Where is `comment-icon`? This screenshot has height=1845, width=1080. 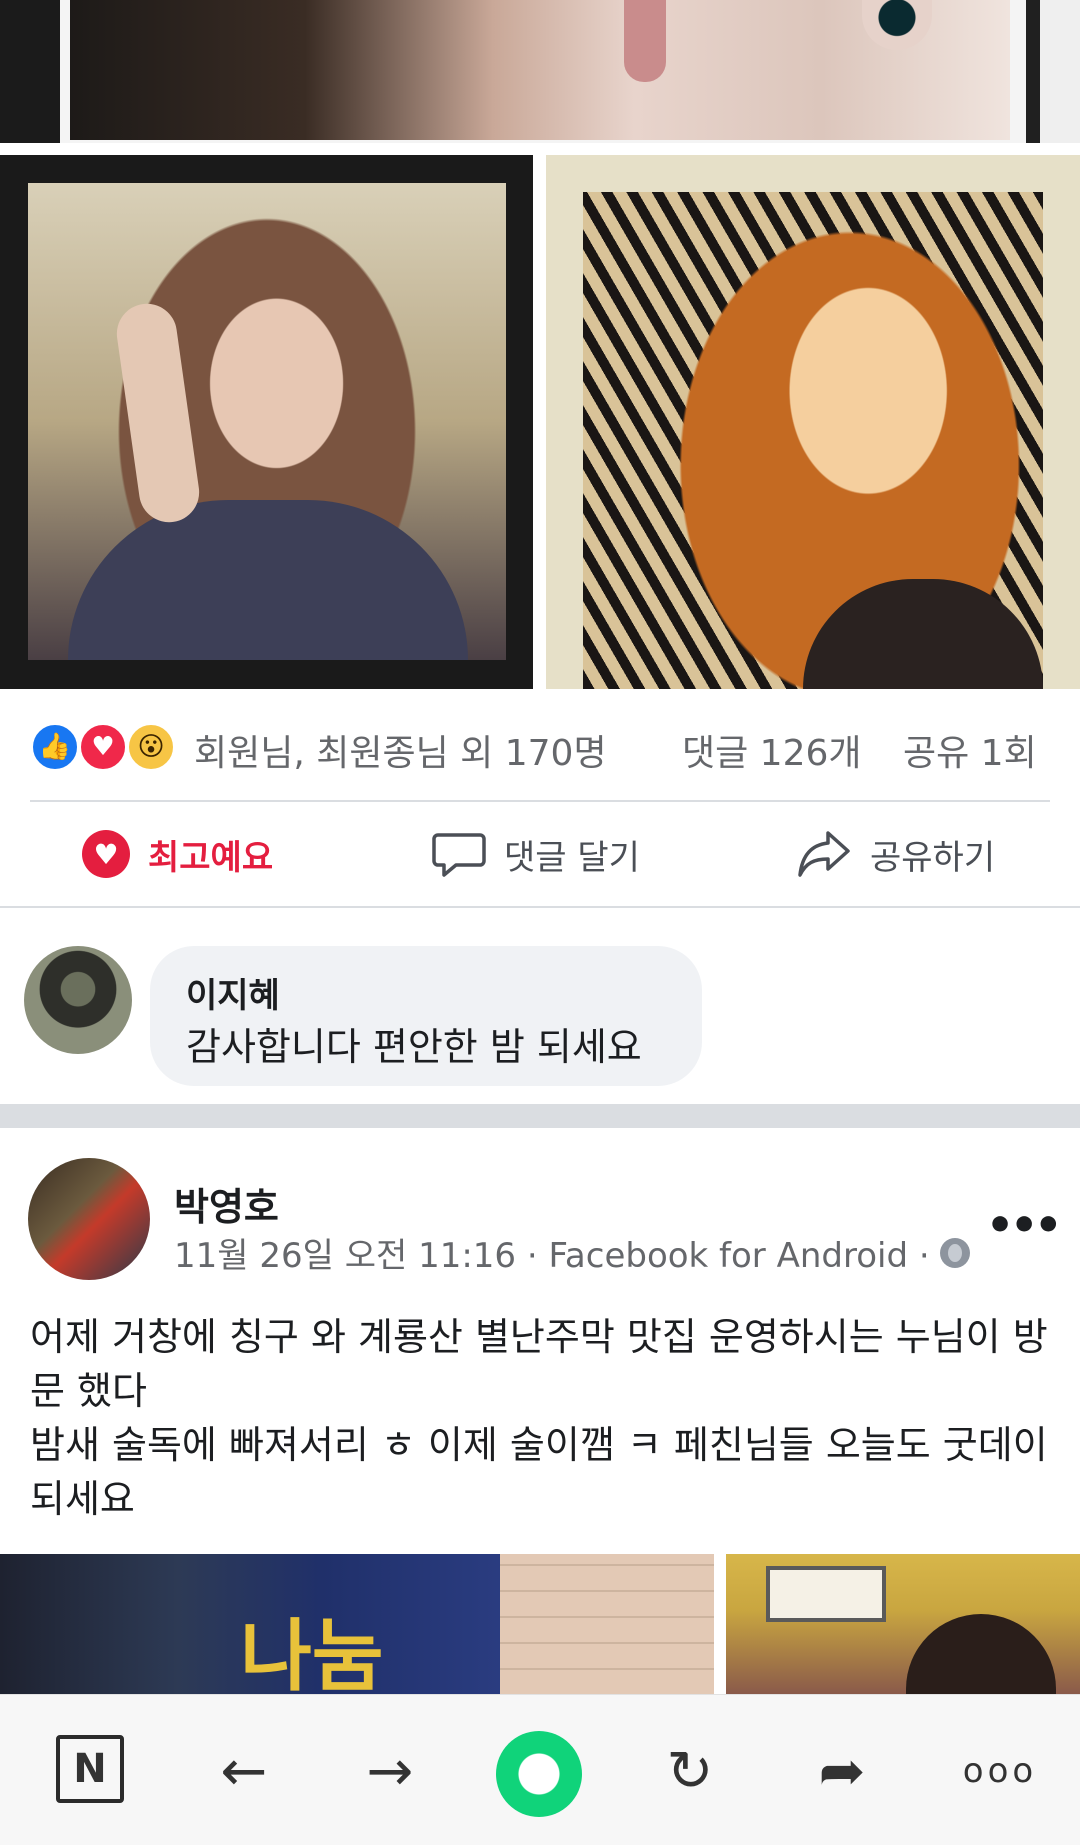 comment-icon is located at coordinates (459, 855).